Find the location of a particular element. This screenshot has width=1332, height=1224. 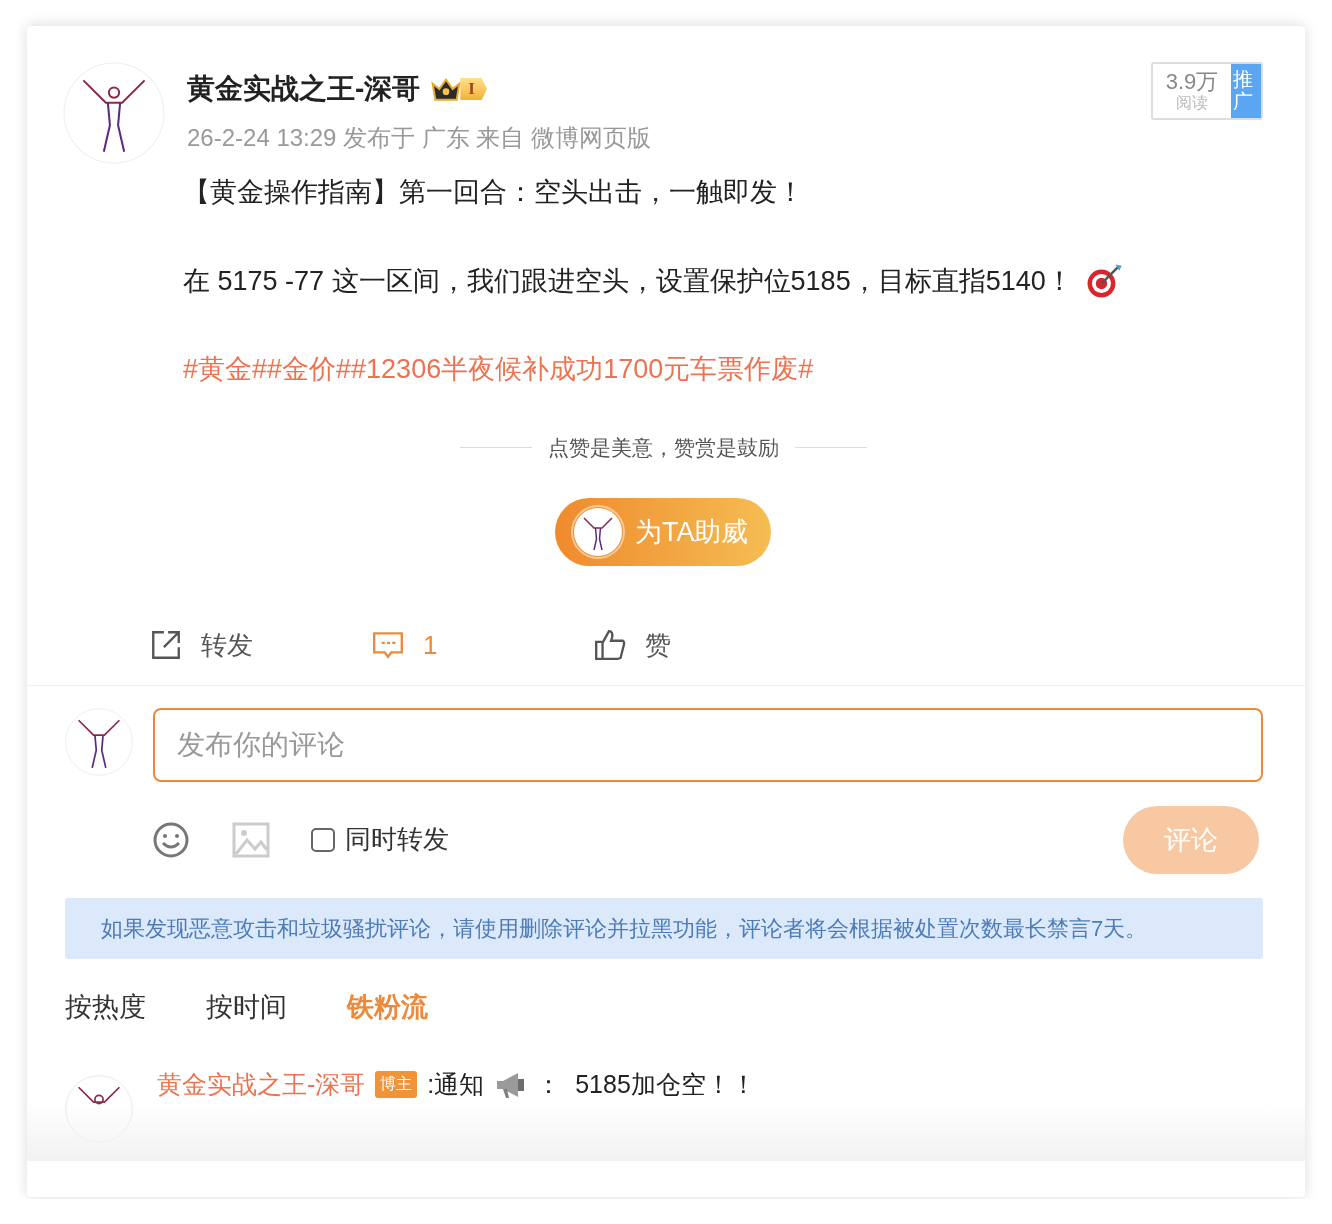

comment-text: :通知 is located at coordinates (456, 1085).